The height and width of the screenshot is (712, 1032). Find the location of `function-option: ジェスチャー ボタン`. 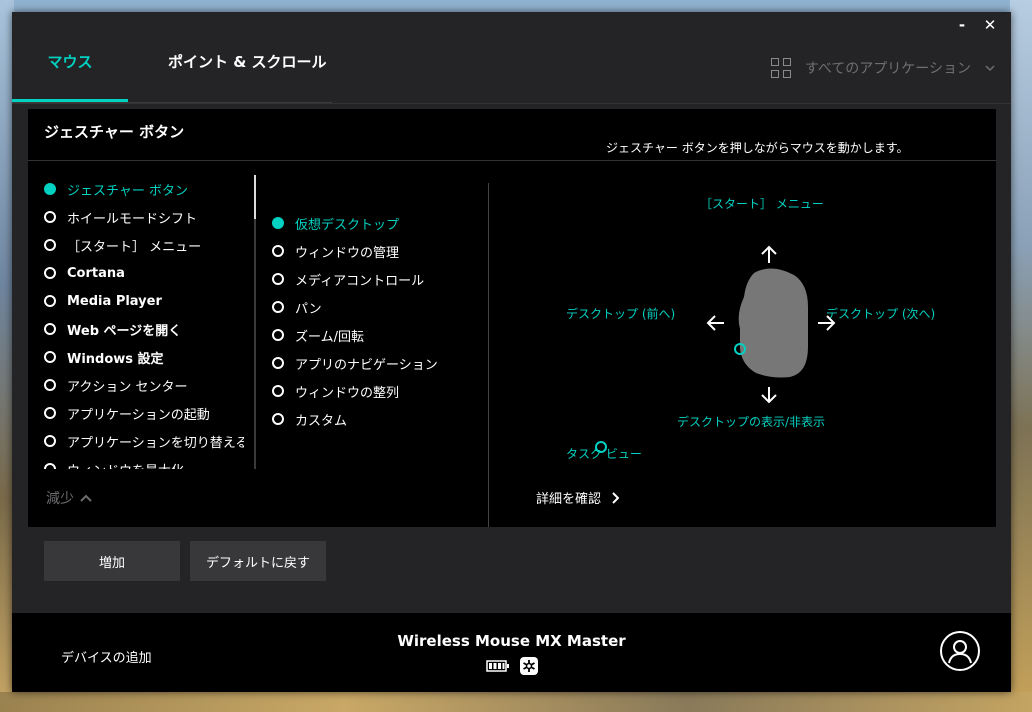

function-option: ジェスチャー ボタン is located at coordinates (144, 189).